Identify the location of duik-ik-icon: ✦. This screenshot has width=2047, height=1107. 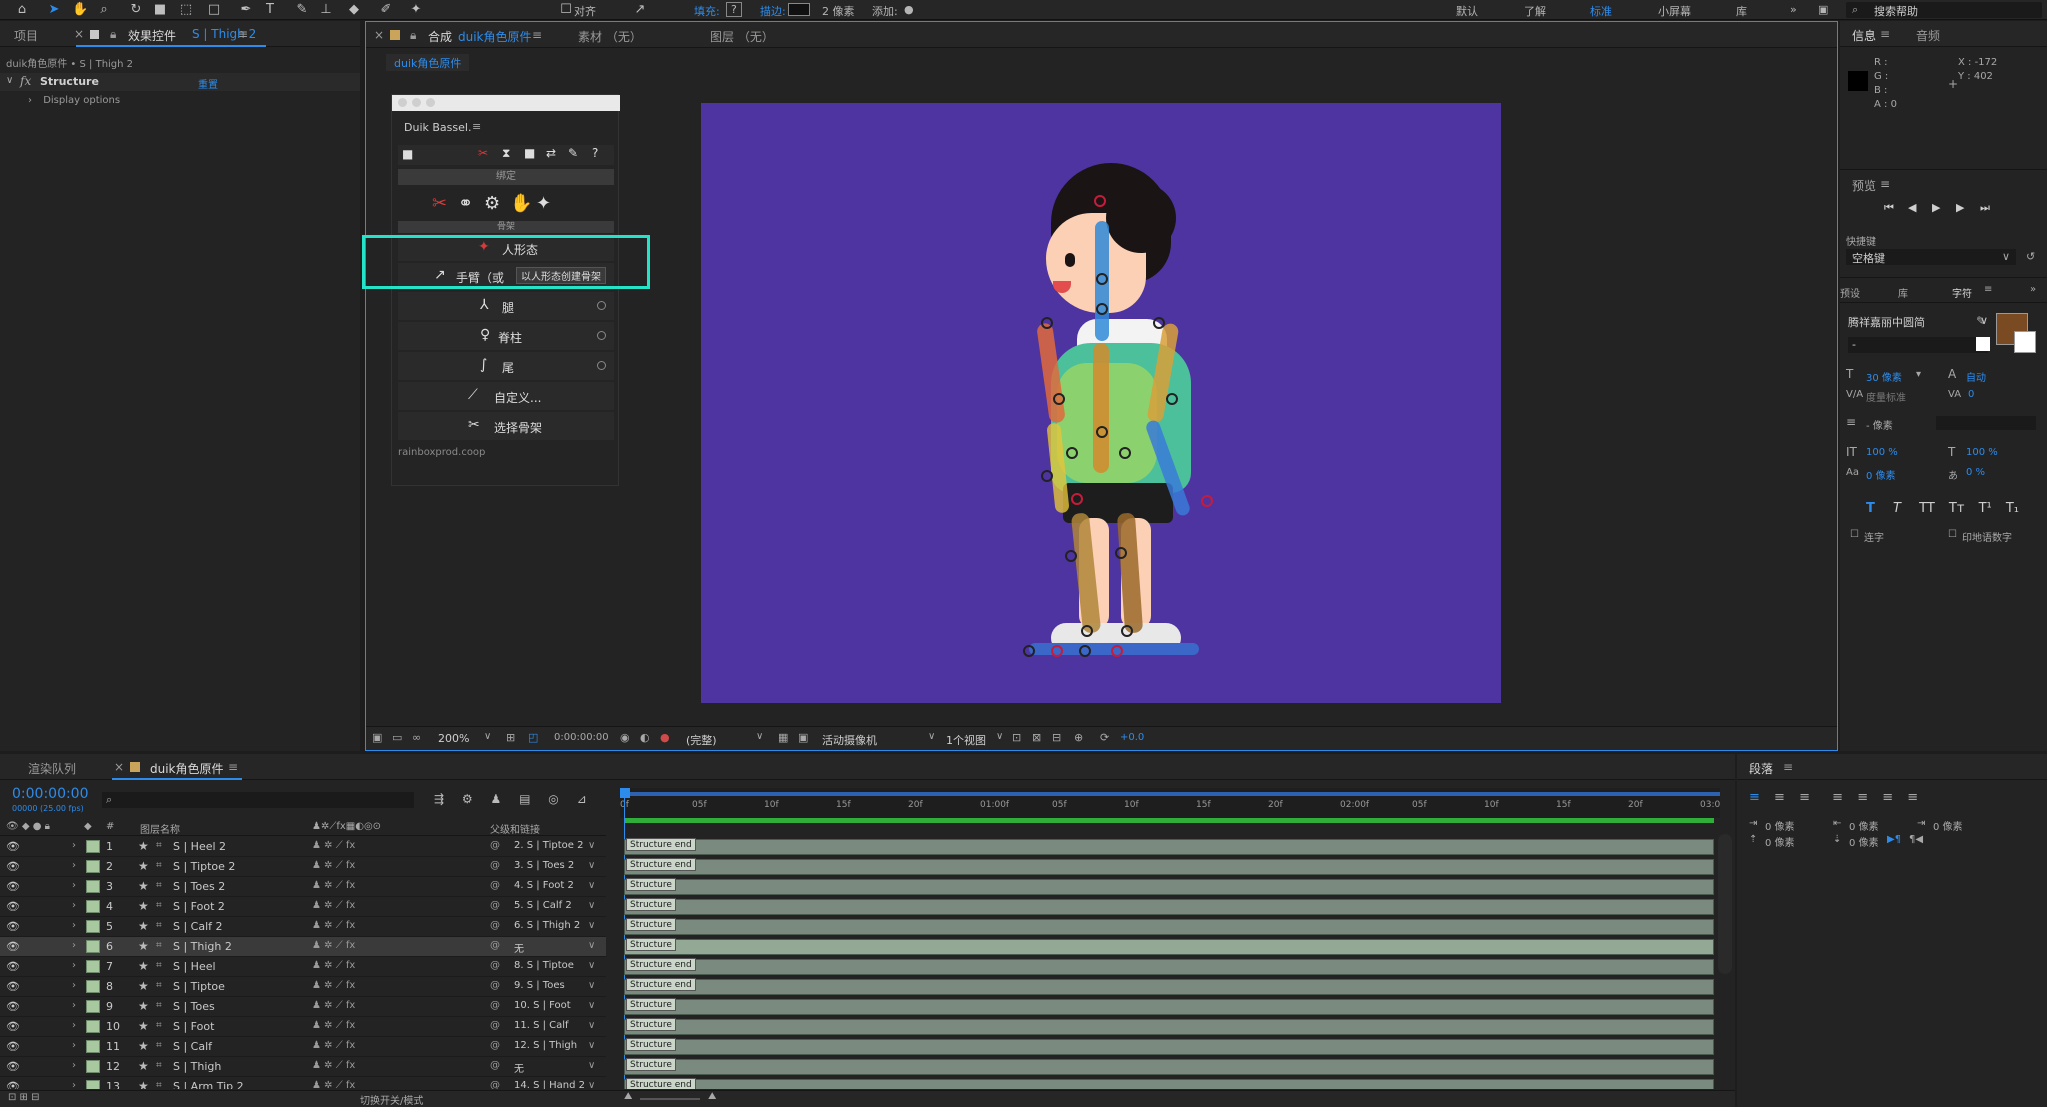
(543, 203).